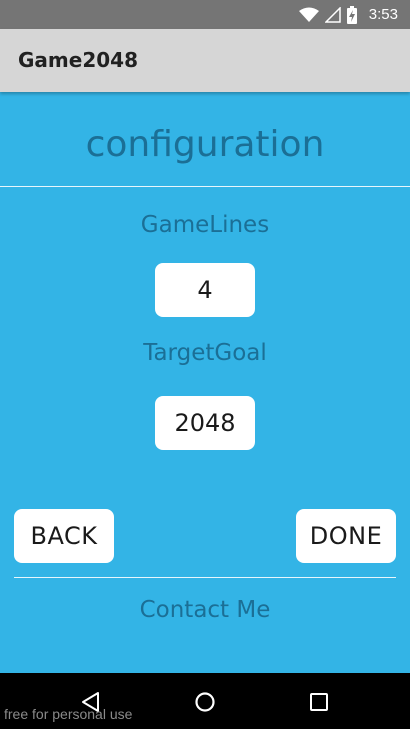 The width and height of the screenshot is (410, 729). I want to click on watermark: free for personal use, so click(68, 714).